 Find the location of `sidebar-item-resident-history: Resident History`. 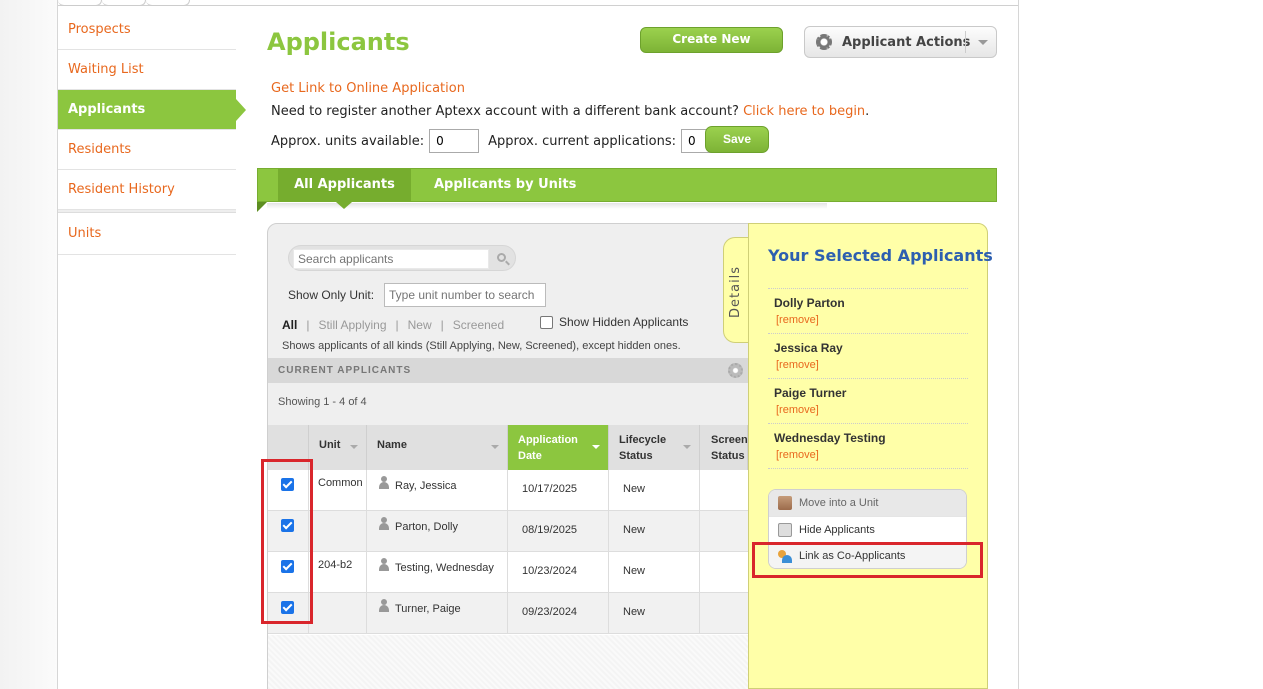

sidebar-item-resident-history: Resident History is located at coordinates (147, 190).